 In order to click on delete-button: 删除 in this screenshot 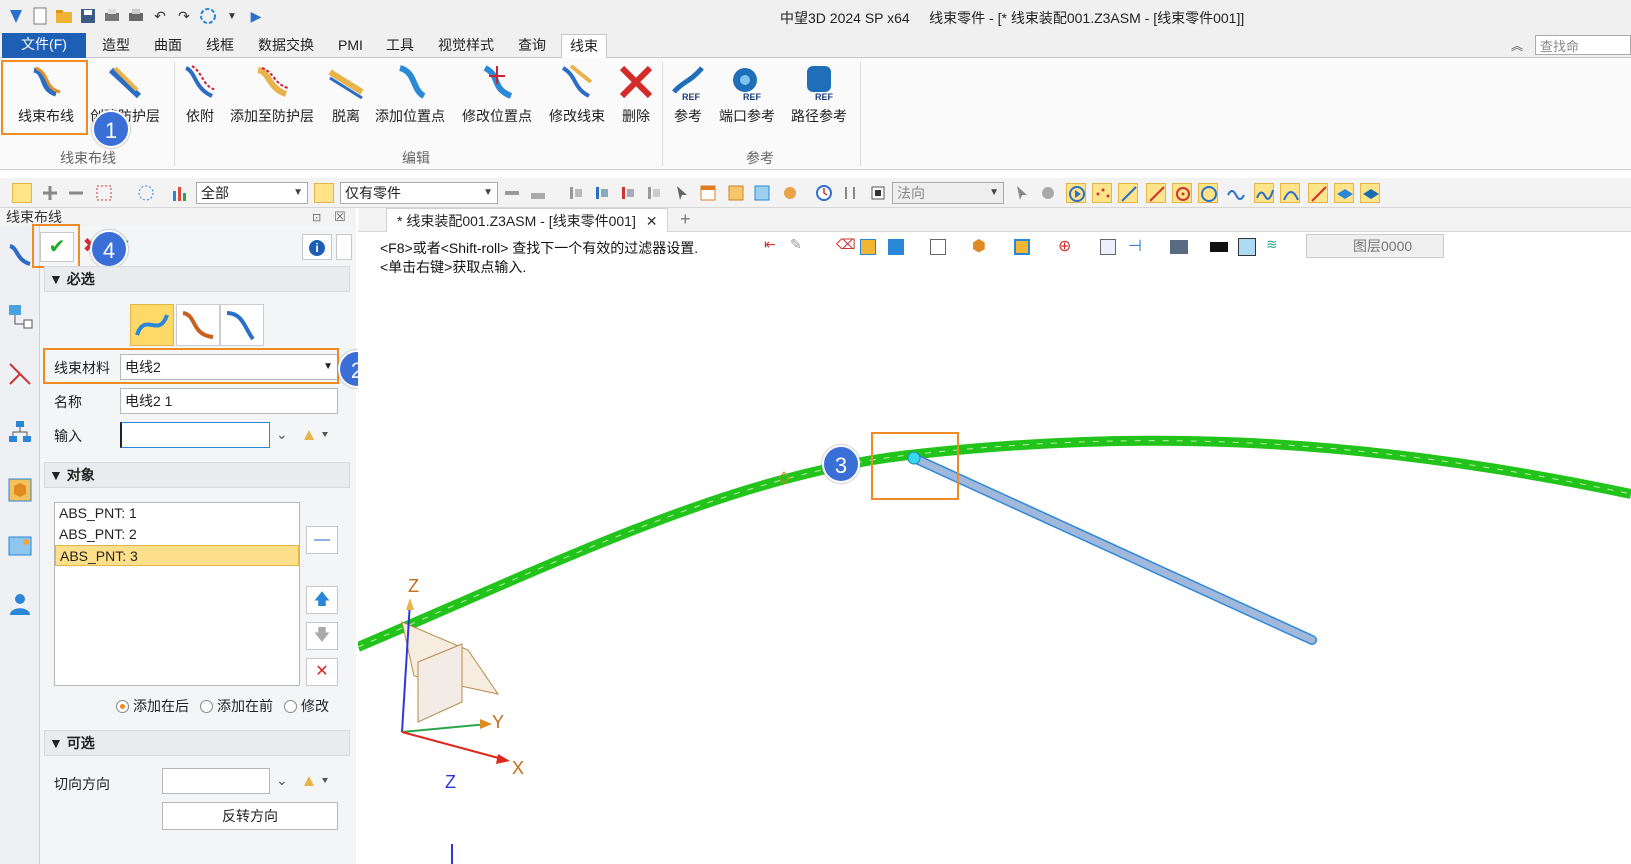, I will do `click(636, 98)`.